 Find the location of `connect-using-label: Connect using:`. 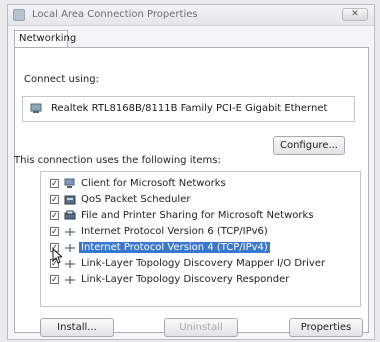

connect-using-label: Connect using: is located at coordinates (61, 79).